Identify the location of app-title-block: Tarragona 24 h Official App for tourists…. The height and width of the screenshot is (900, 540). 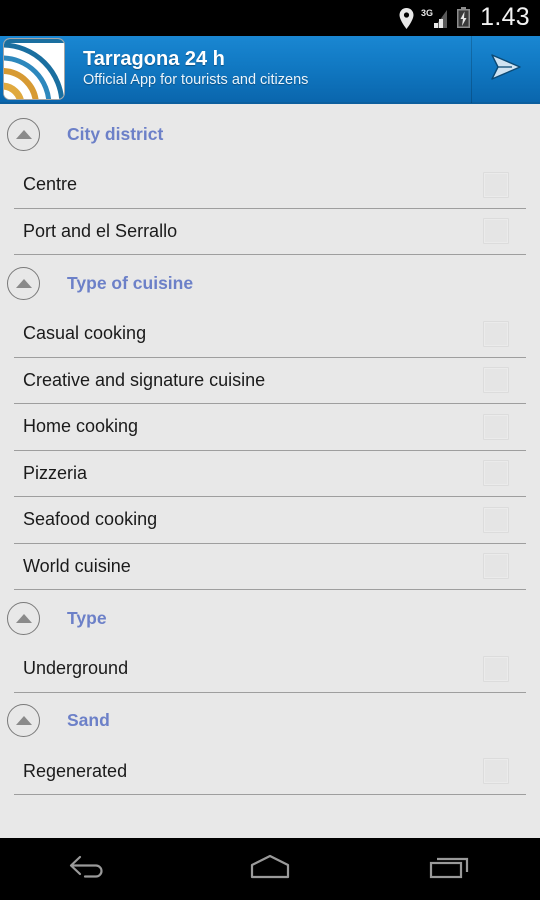
(268, 69).